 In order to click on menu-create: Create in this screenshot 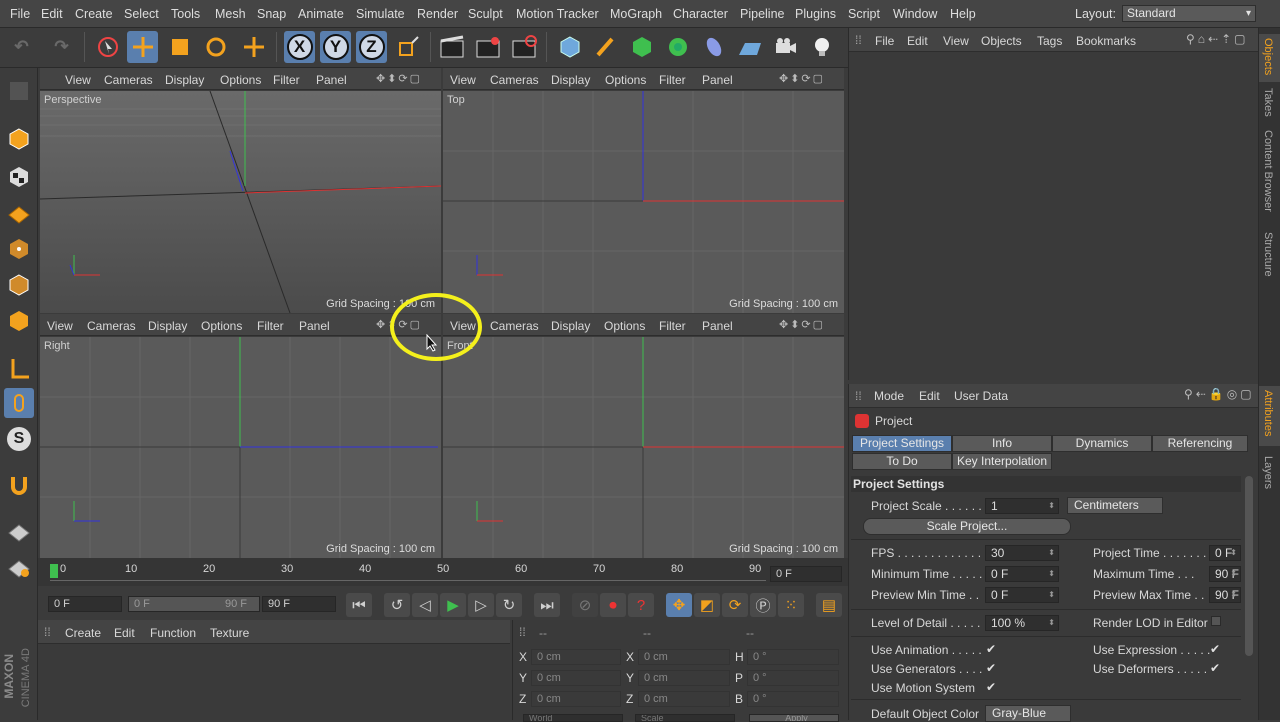, I will do `click(94, 14)`.